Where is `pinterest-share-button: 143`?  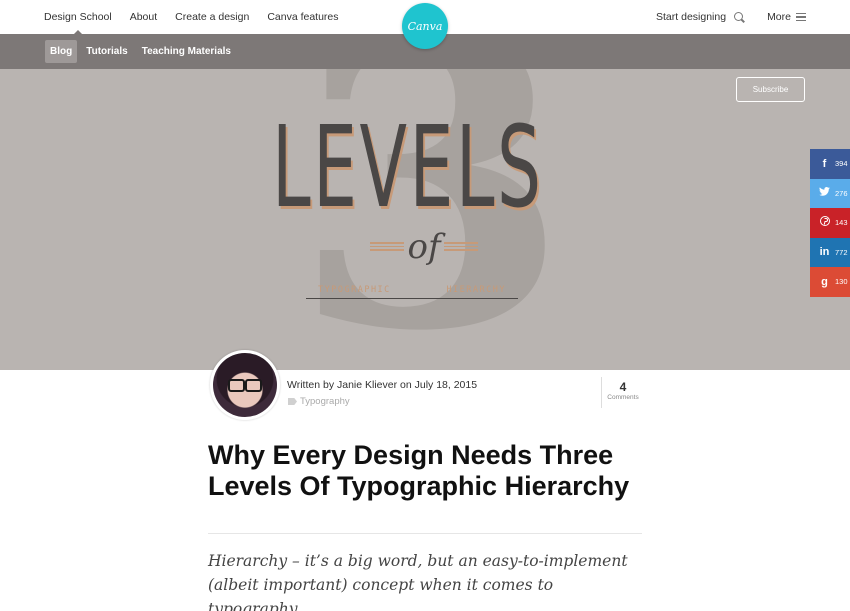 pinterest-share-button: 143 is located at coordinates (830, 223).